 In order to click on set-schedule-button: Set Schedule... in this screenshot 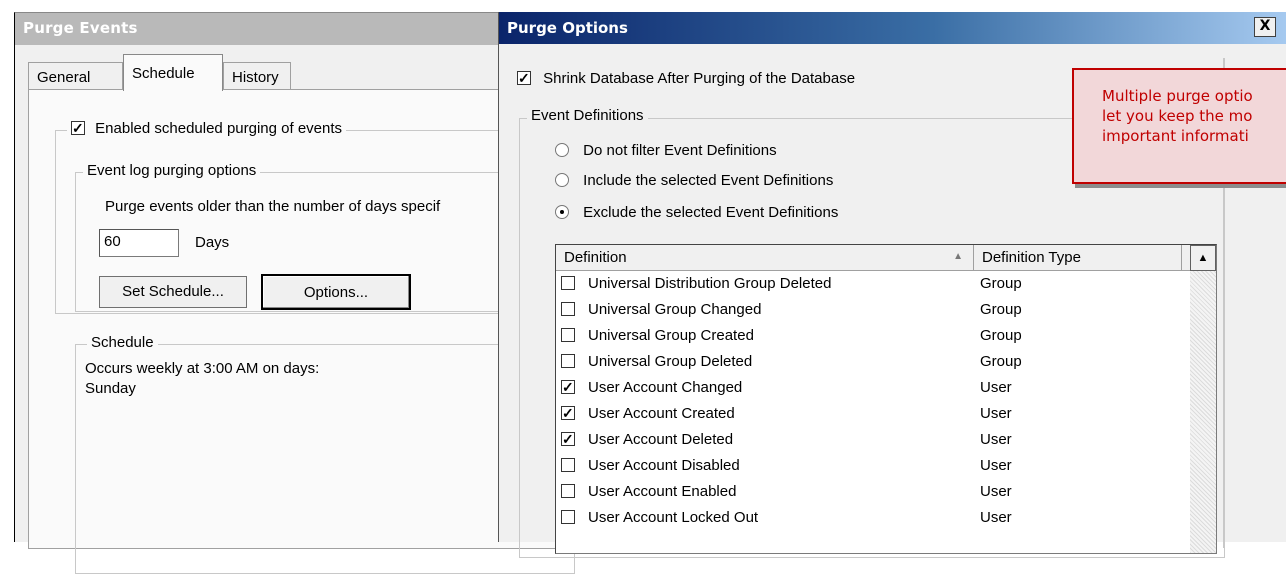, I will do `click(173, 292)`.